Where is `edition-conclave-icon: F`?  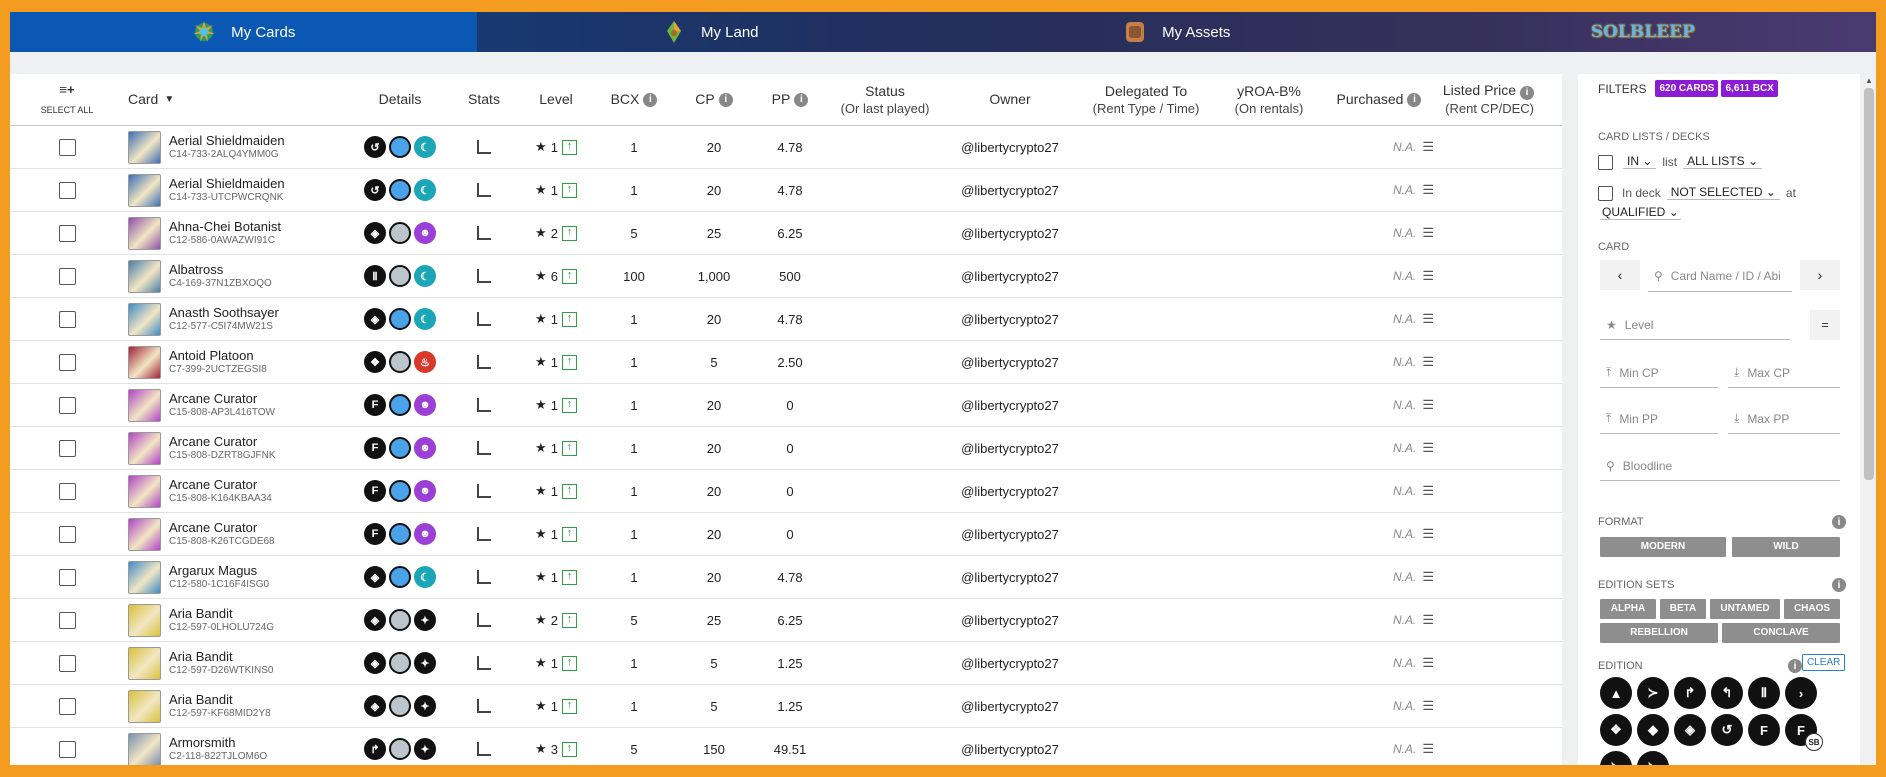 edition-conclave-icon: F is located at coordinates (1764, 730).